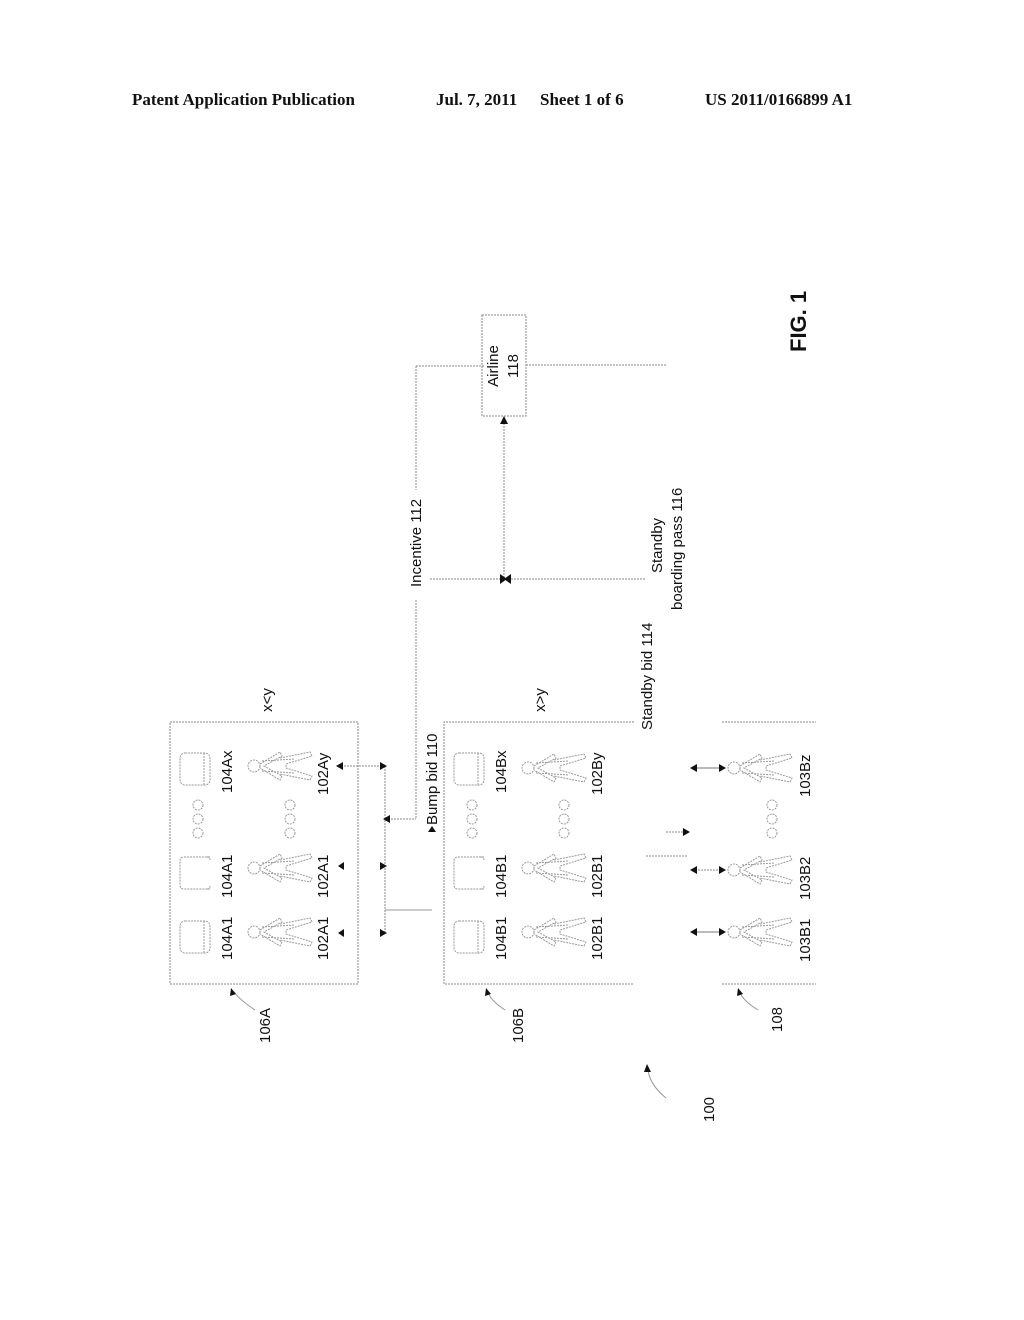 The width and height of the screenshot is (1024, 1320). Describe the element at coordinates (227, 771) in the screenshot. I see `seat-label: 104Ax` at that location.